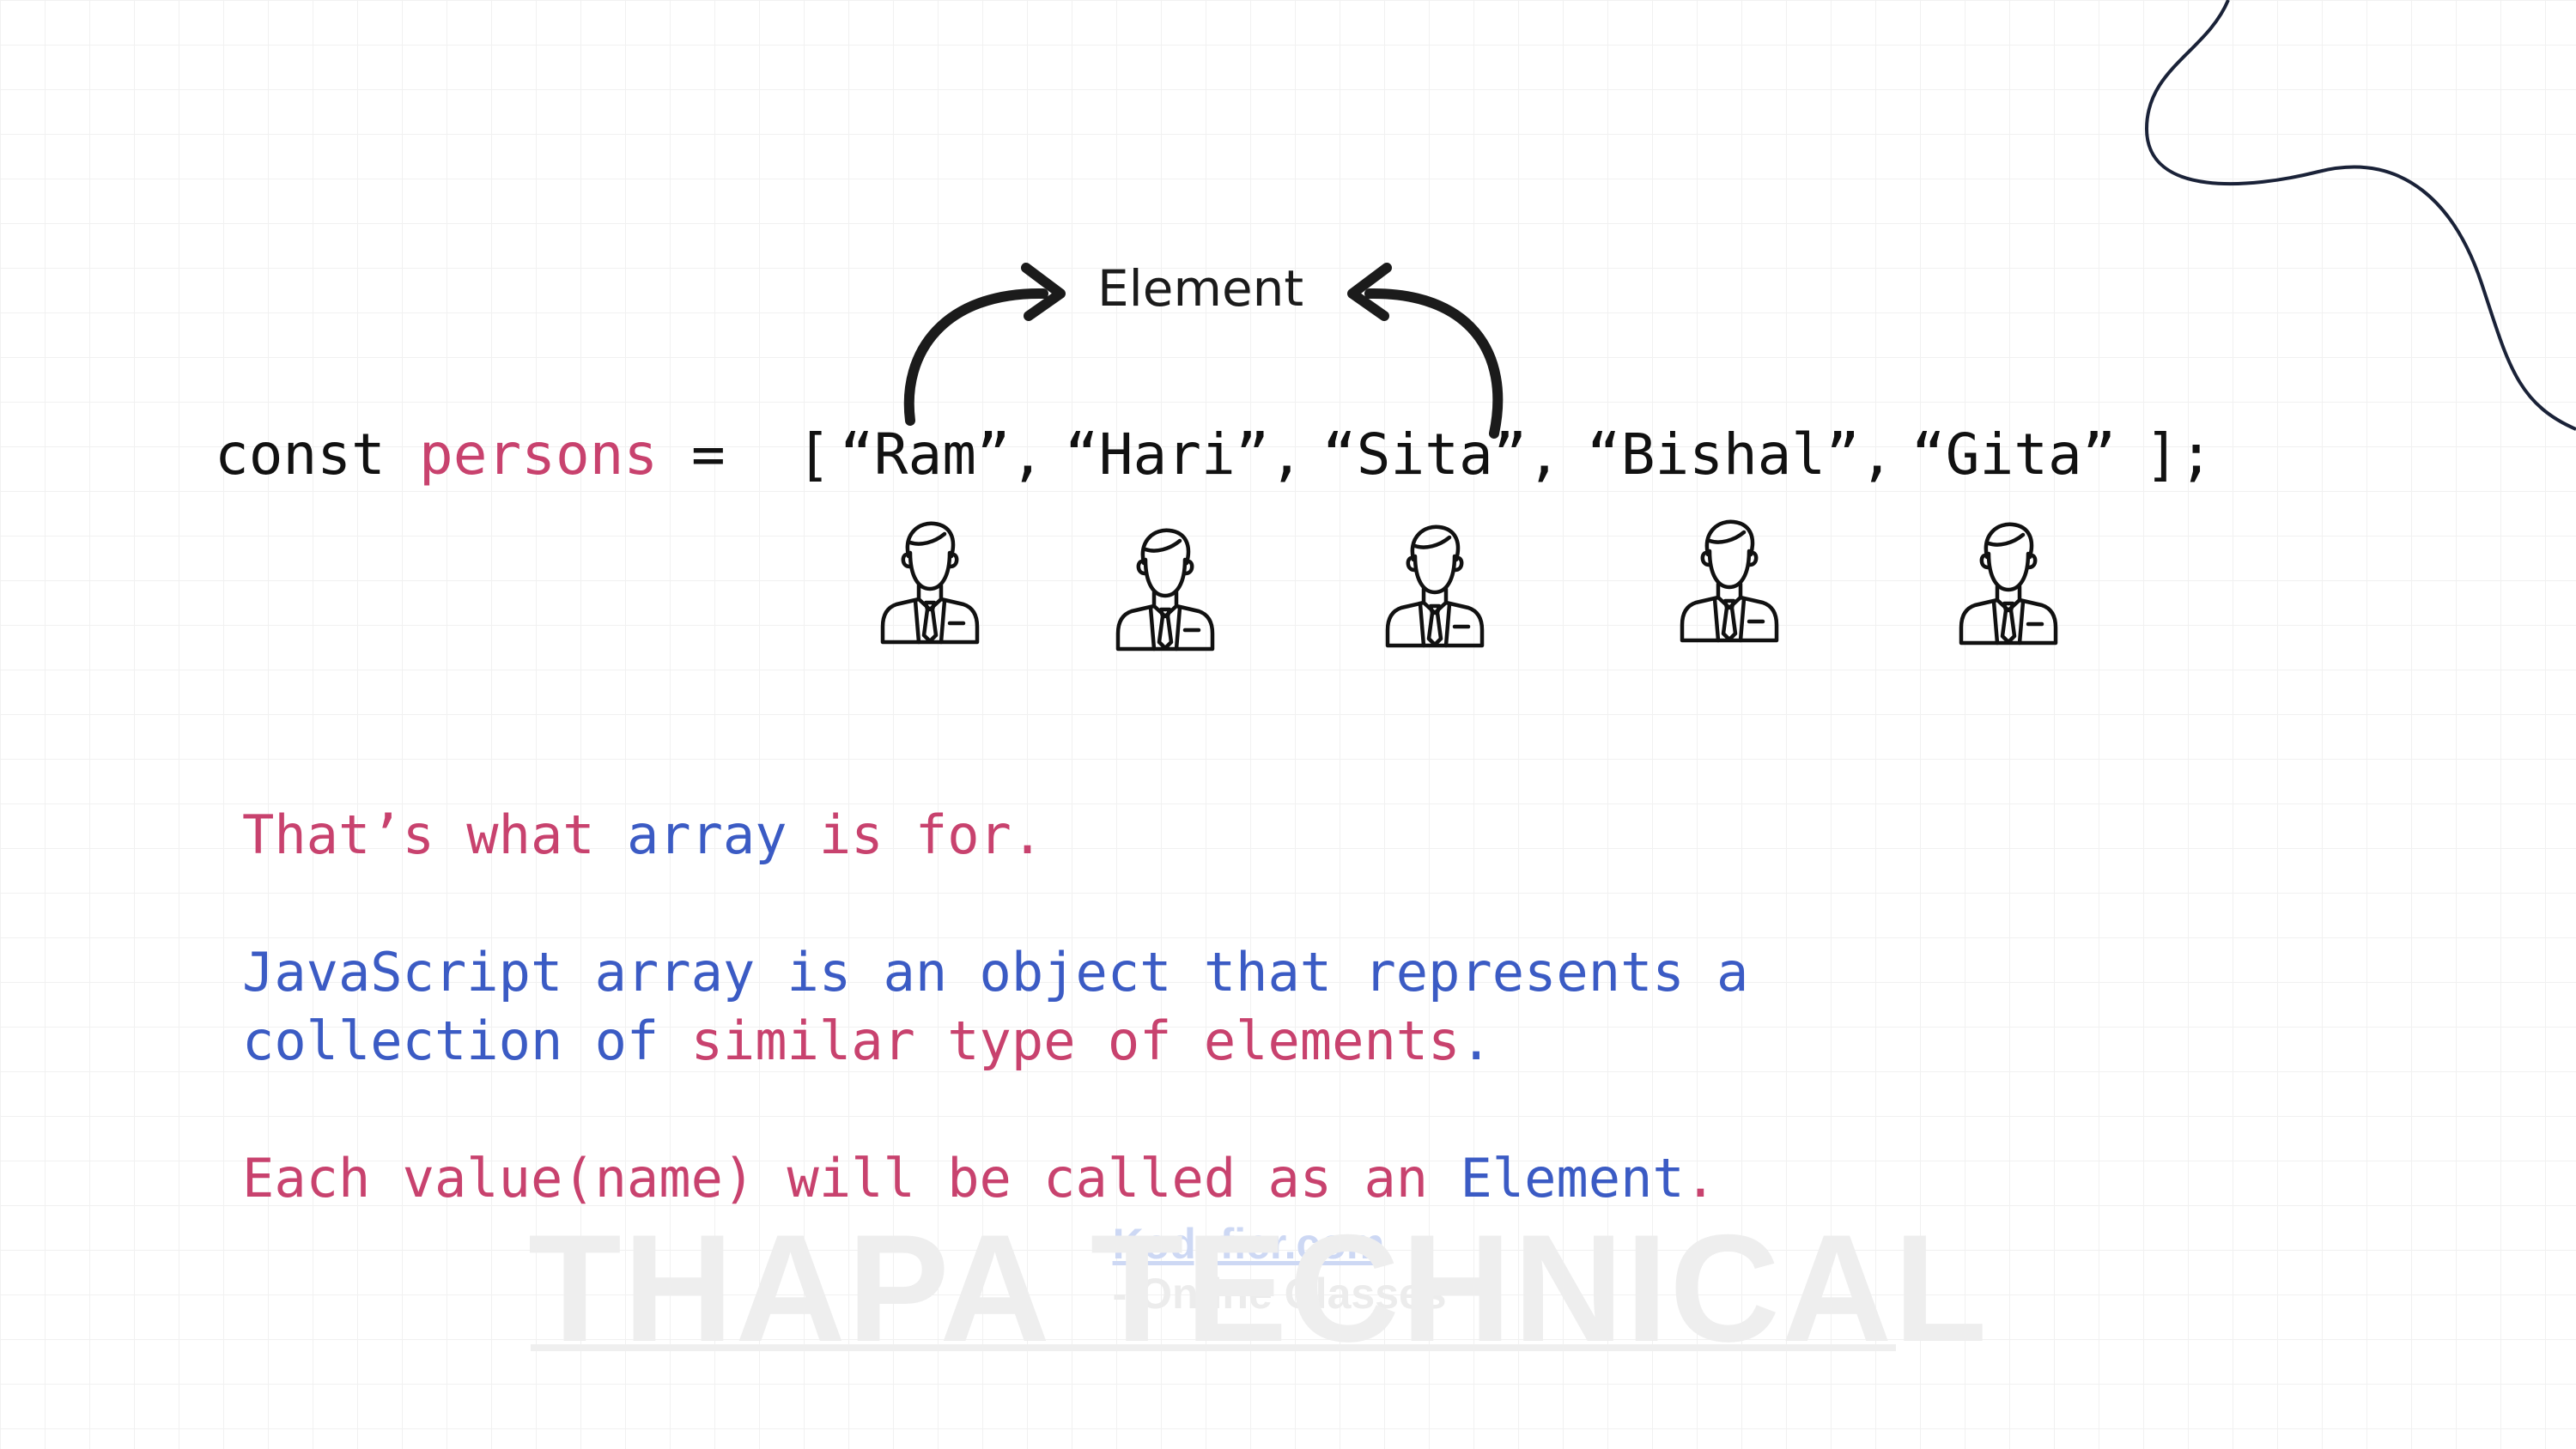 The height and width of the screenshot is (1449, 2576). I want to click on left-curved-arrow-icon, so click(984, 344).